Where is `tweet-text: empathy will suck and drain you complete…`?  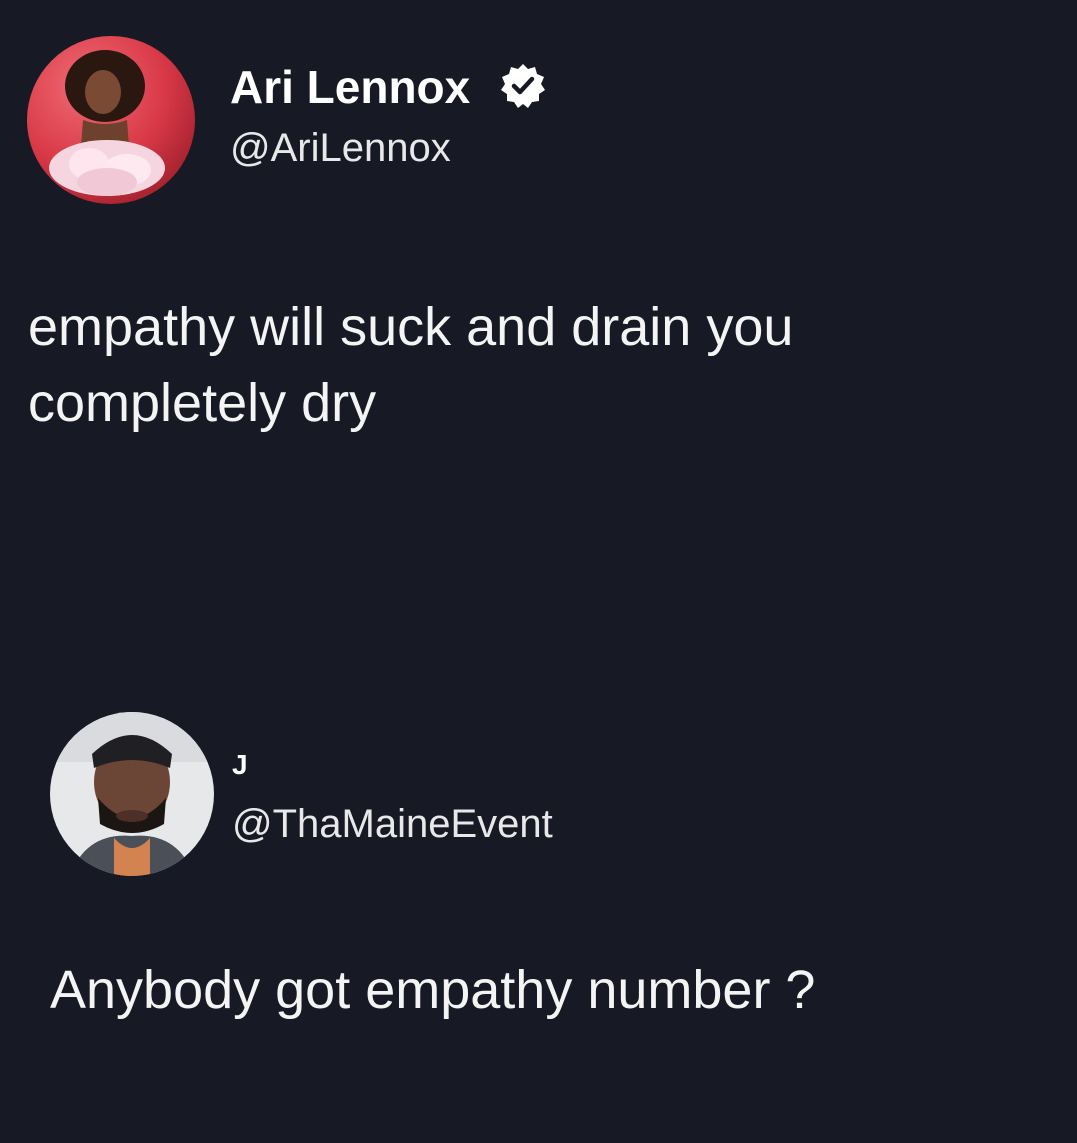
tweet-text: empathy will suck and drain you complete… is located at coordinates (411, 365).